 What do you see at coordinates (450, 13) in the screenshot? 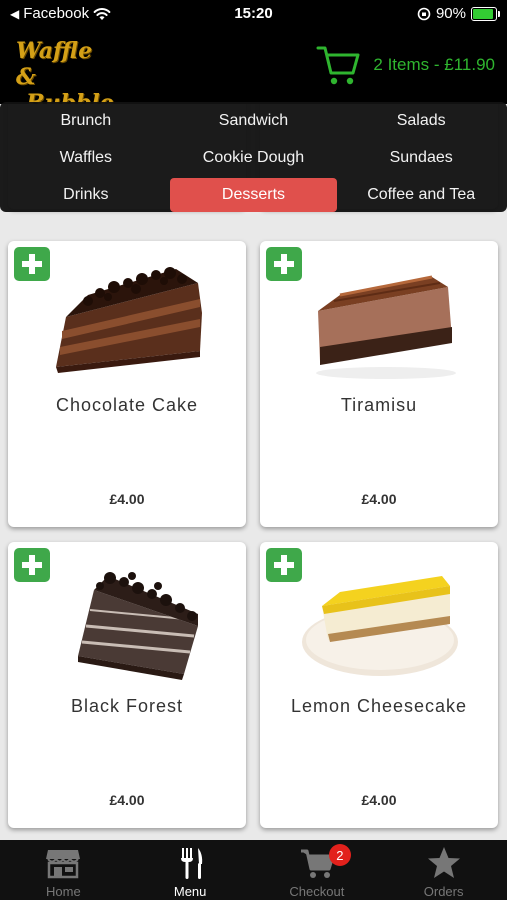
I see `battery-percent: 90%` at bounding box center [450, 13].